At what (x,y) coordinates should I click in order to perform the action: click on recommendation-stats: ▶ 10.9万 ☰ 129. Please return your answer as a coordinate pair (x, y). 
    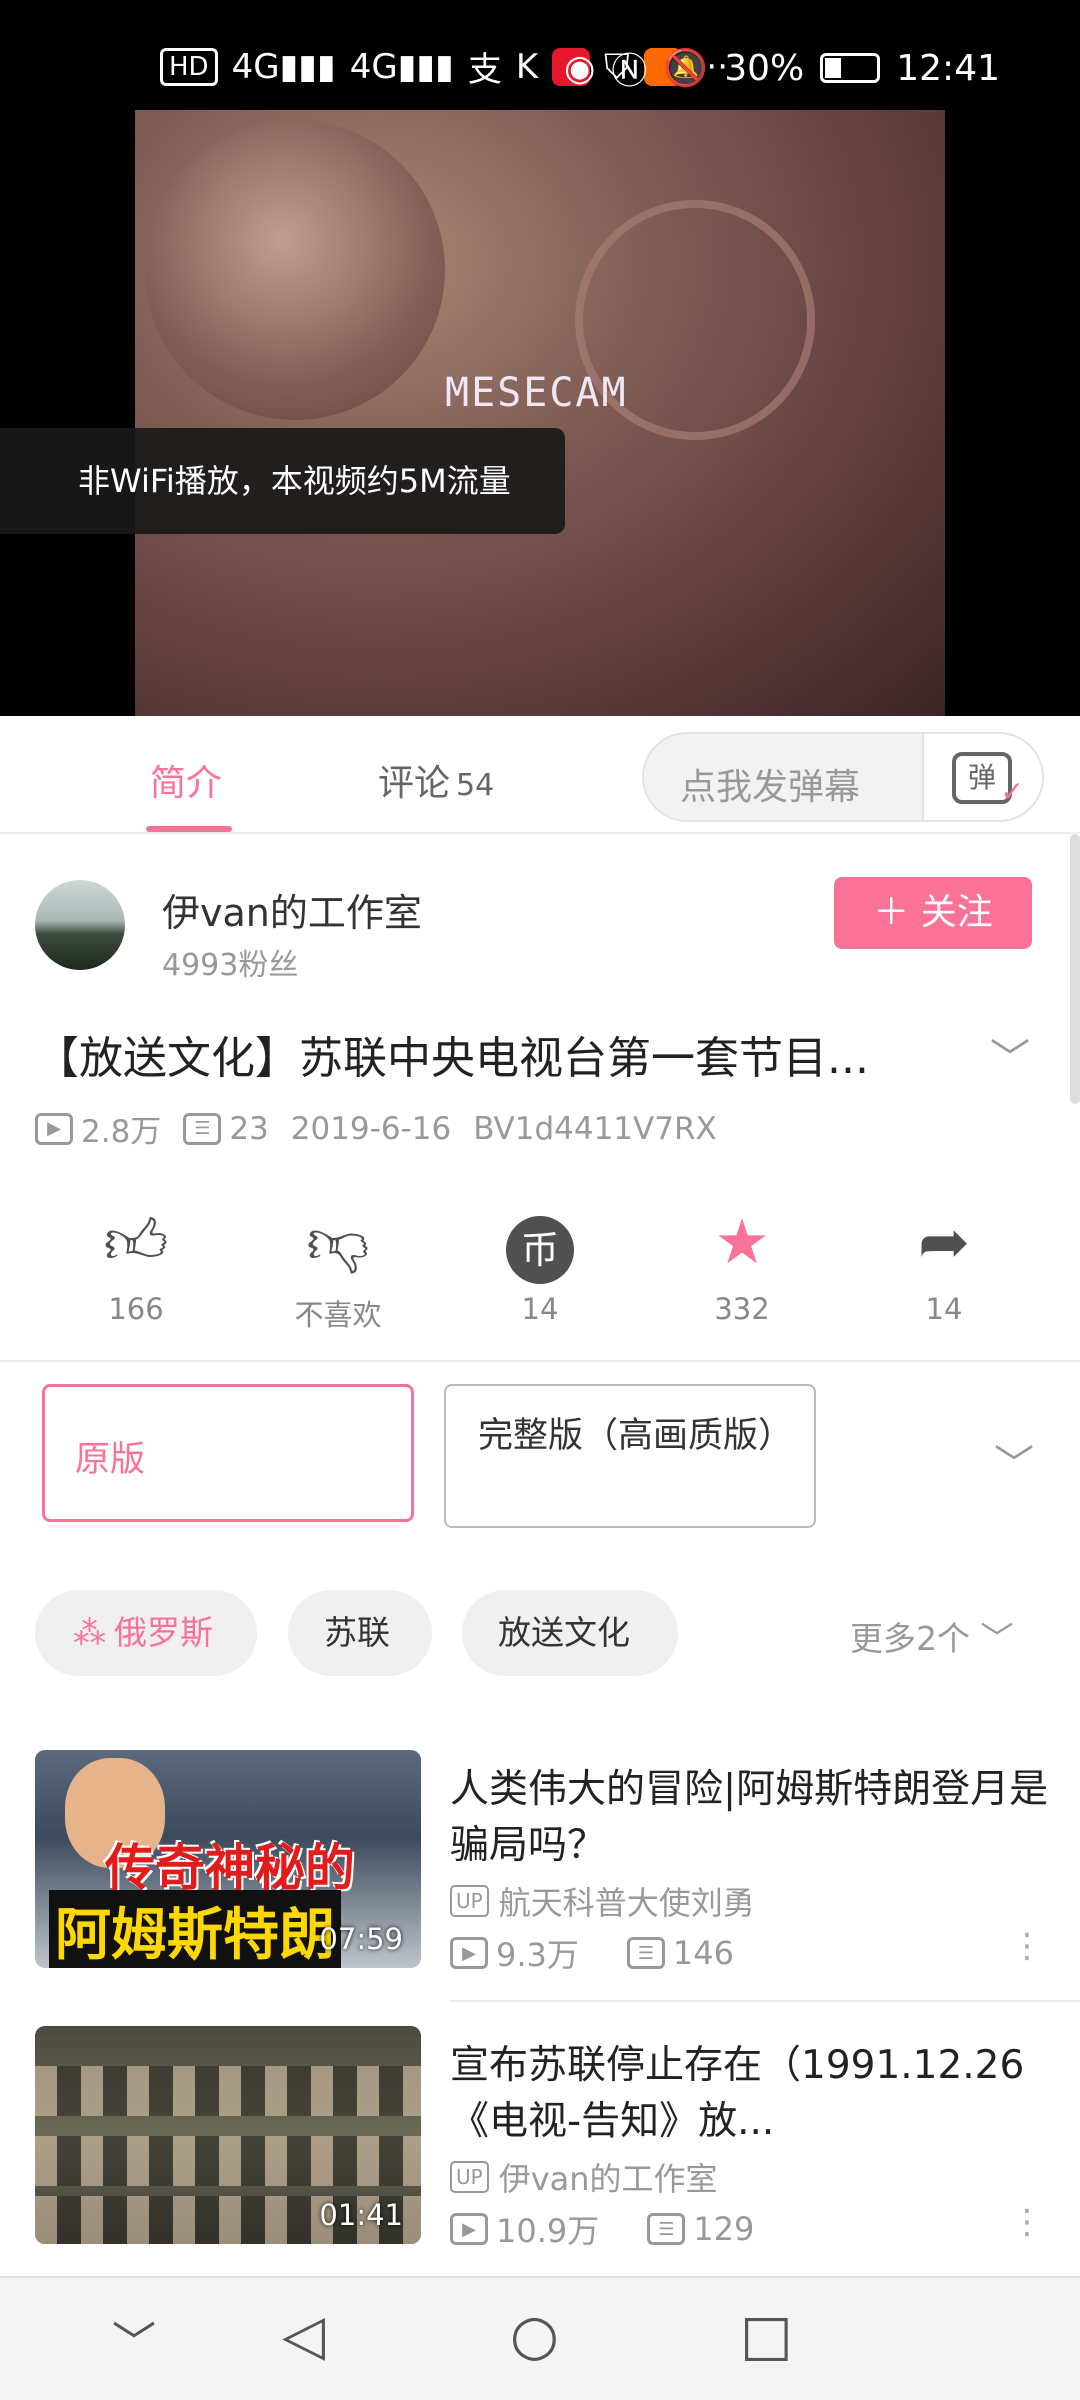
    Looking at the image, I should click on (602, 2229).